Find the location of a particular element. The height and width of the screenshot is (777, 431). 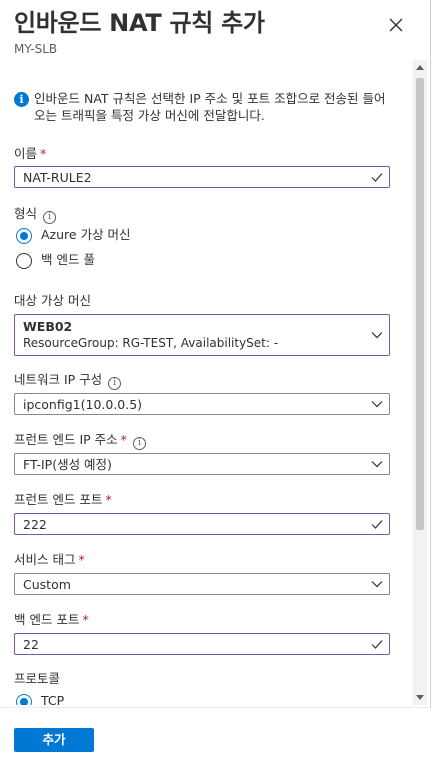

radio-azure-vm: Azure 가상 머신 is located at coordinates (73, 235).